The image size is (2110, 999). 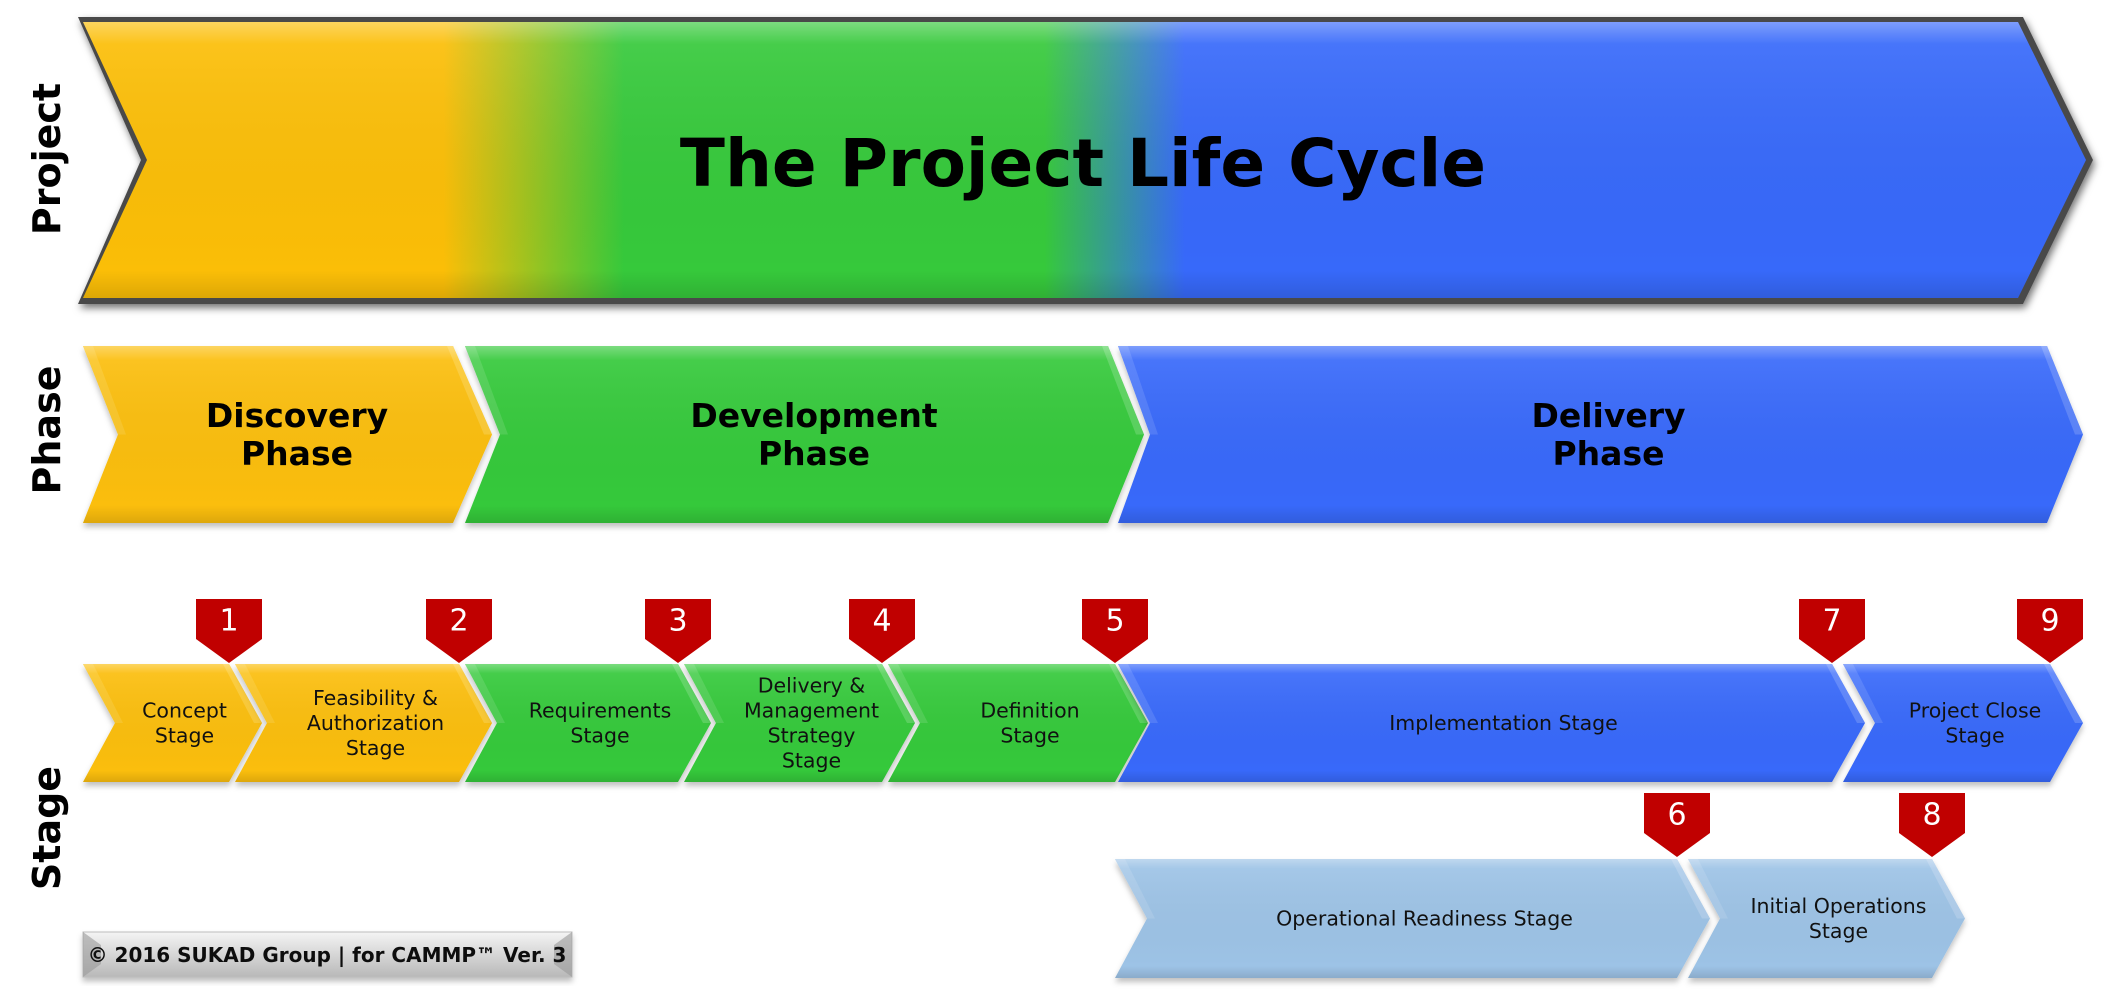 What do you see at coordinates (1838, 931) in the screenshot?
I see `stage-initial-operations-label-line: Stage` at bounding box center [1838, 931].